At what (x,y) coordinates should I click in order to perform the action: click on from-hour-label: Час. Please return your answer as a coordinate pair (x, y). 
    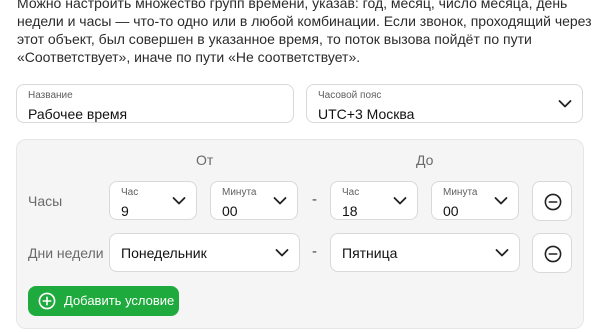
    Looking at the image, I should click on (130, 192).